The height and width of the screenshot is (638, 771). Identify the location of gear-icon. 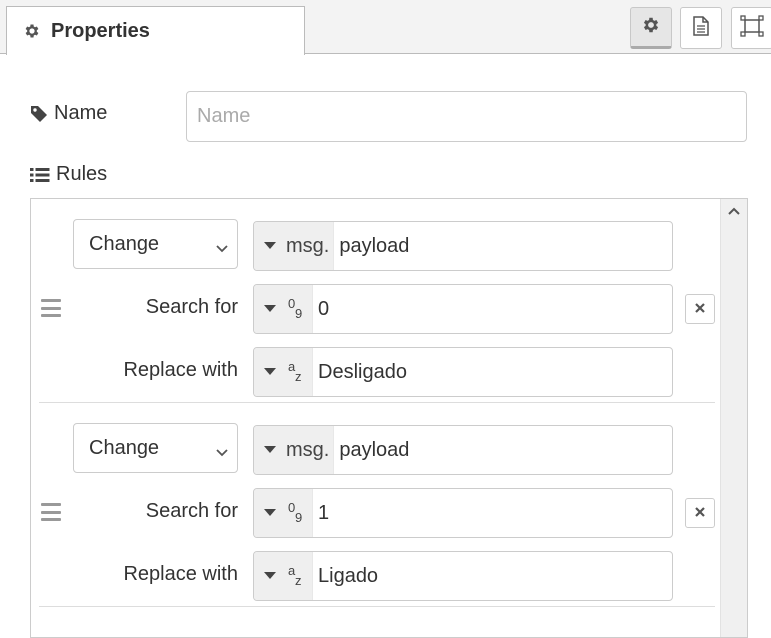
(651, 27).